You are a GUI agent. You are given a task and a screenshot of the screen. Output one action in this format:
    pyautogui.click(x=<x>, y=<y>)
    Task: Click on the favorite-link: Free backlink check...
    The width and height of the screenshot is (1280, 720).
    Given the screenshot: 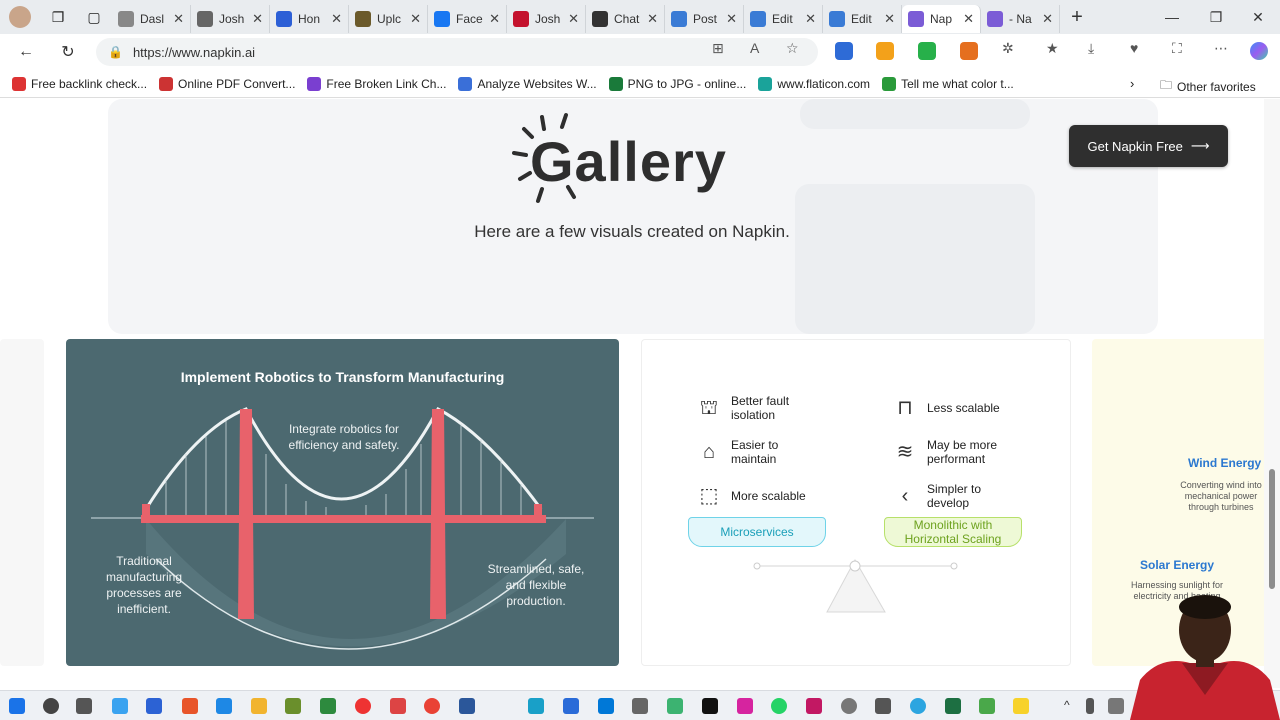 What is the action you would take?
    pyautogui.click(x=79, y=83)
    